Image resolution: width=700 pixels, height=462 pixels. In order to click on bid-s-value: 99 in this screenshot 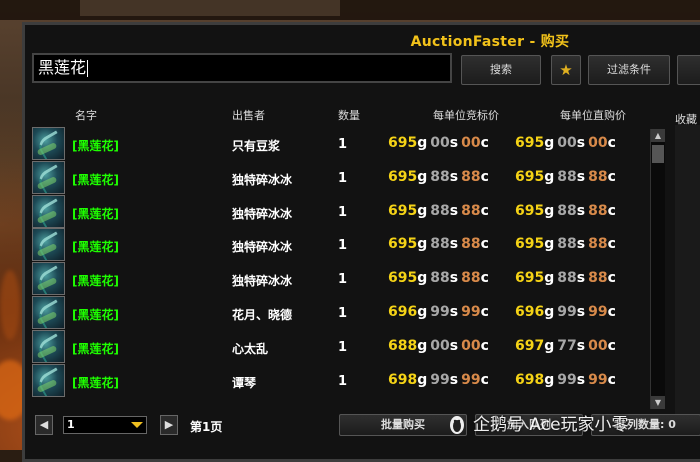, I will do `click(440, 312)`.